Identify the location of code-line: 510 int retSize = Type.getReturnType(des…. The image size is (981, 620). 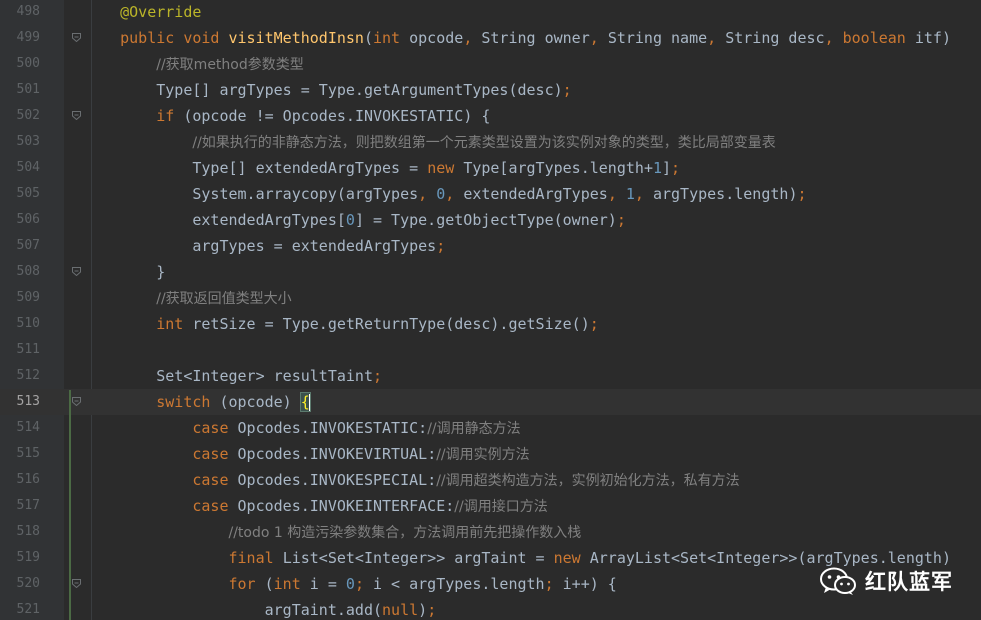
(490, 324).